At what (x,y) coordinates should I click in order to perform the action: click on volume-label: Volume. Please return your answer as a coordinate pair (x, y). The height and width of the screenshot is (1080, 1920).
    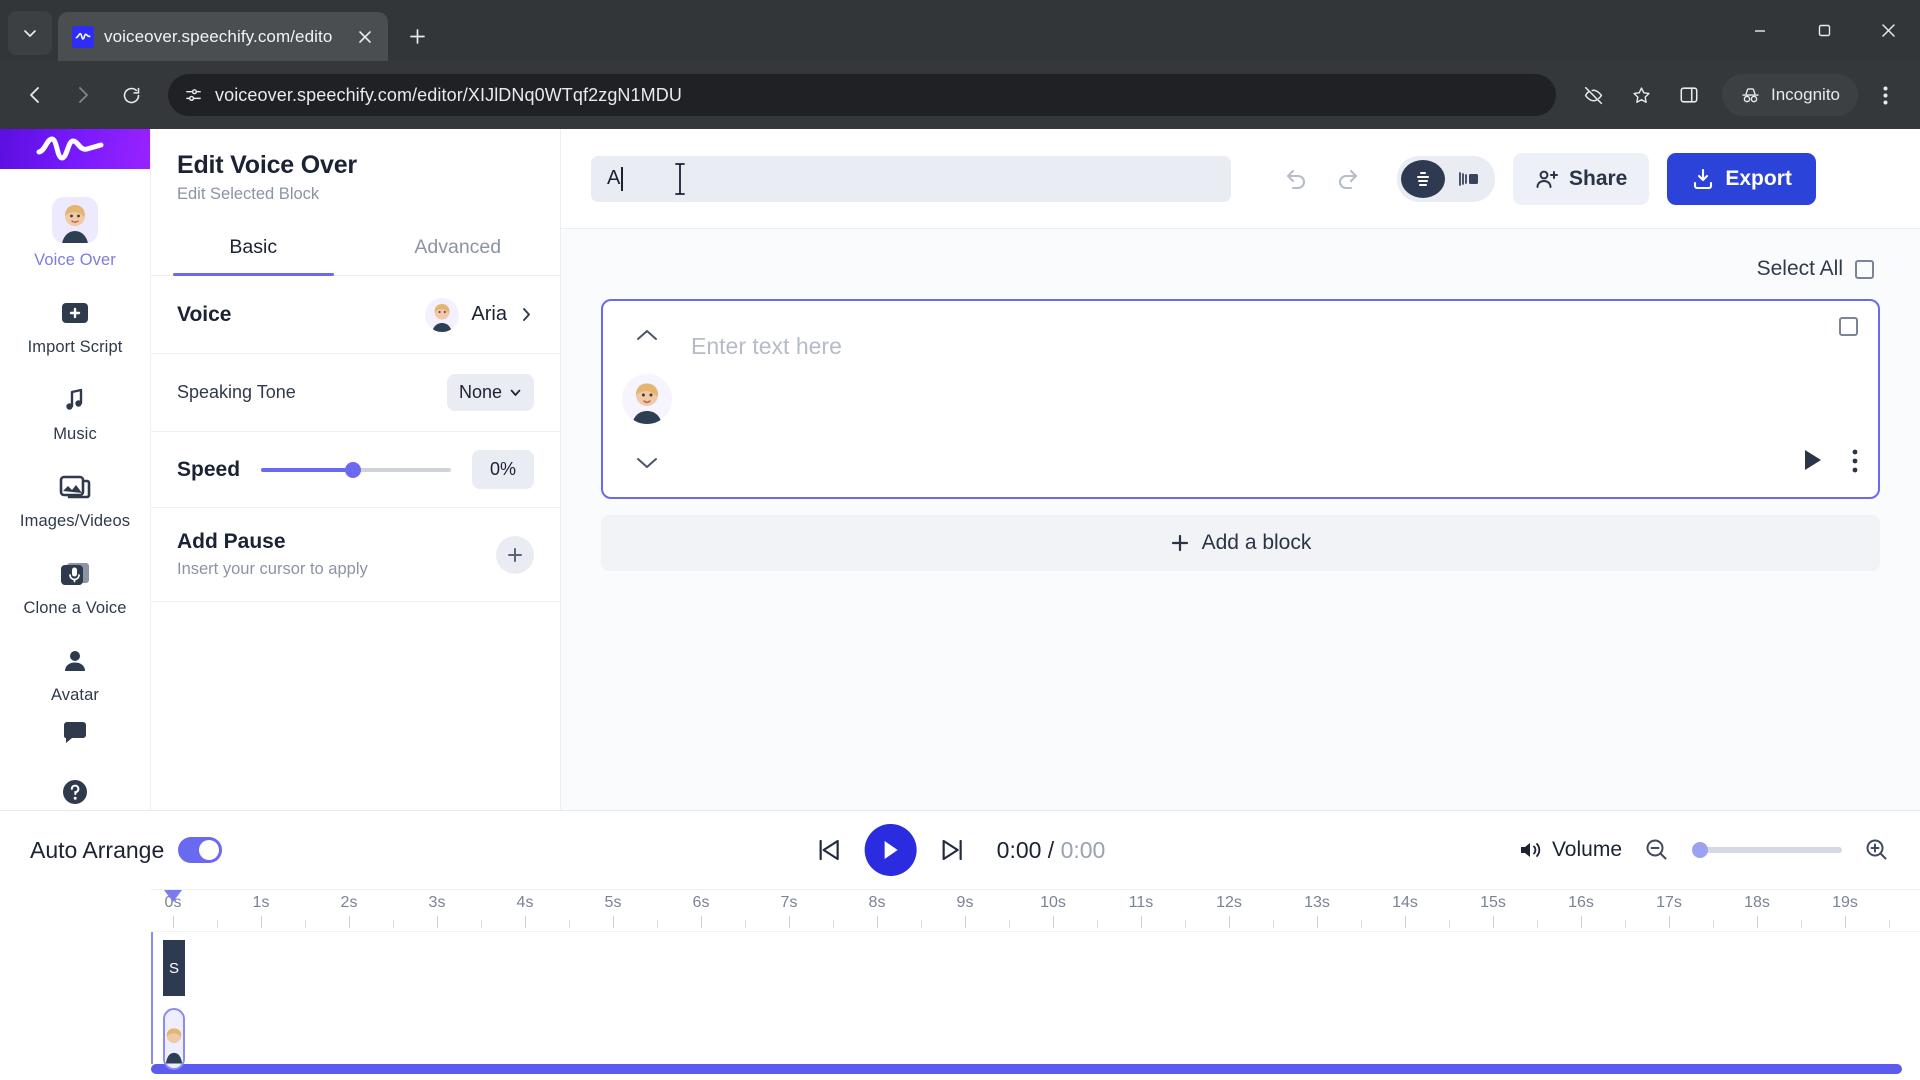
    Looking at the image, I should click on (1586, 849).